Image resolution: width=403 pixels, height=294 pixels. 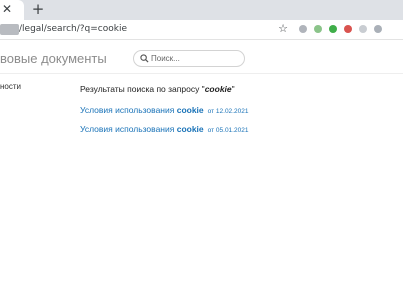 What do you see at coordinates (38, 9) in the screenshot?
I see `plus-icon: +` at bounding box center [38, 9].